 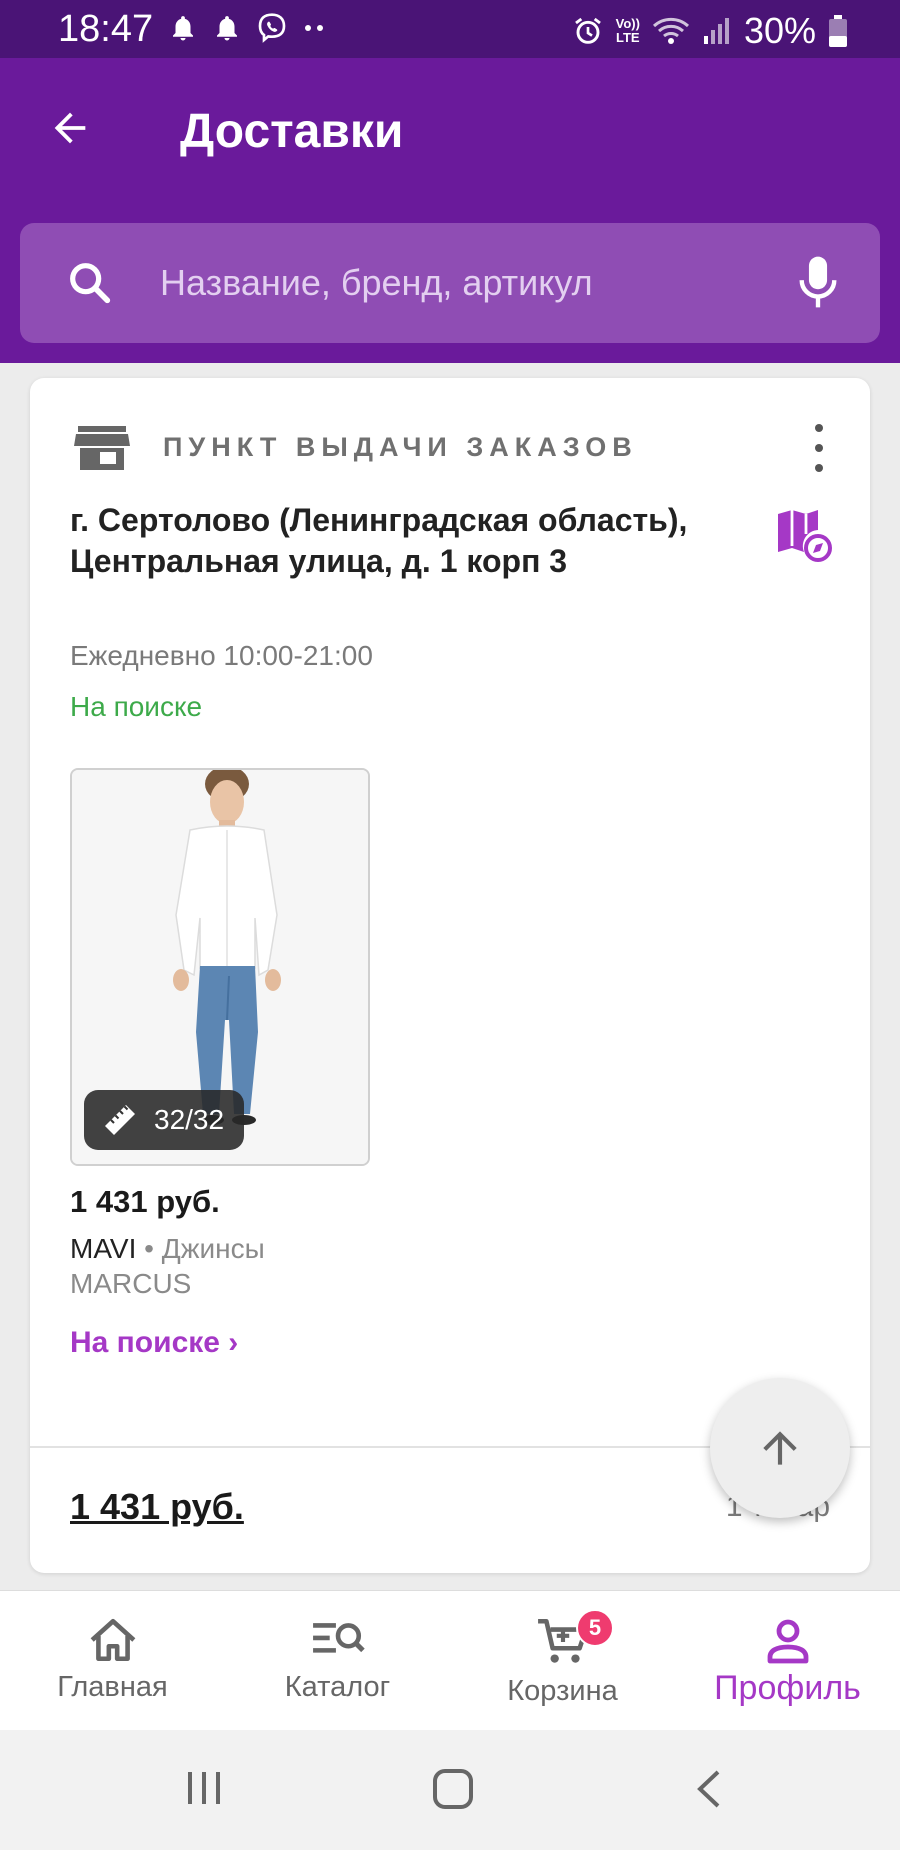 What do you see at coordinates (220, 967) in the screenshot?
I see `product-image: 32/32` at bounding box center [220, 967].